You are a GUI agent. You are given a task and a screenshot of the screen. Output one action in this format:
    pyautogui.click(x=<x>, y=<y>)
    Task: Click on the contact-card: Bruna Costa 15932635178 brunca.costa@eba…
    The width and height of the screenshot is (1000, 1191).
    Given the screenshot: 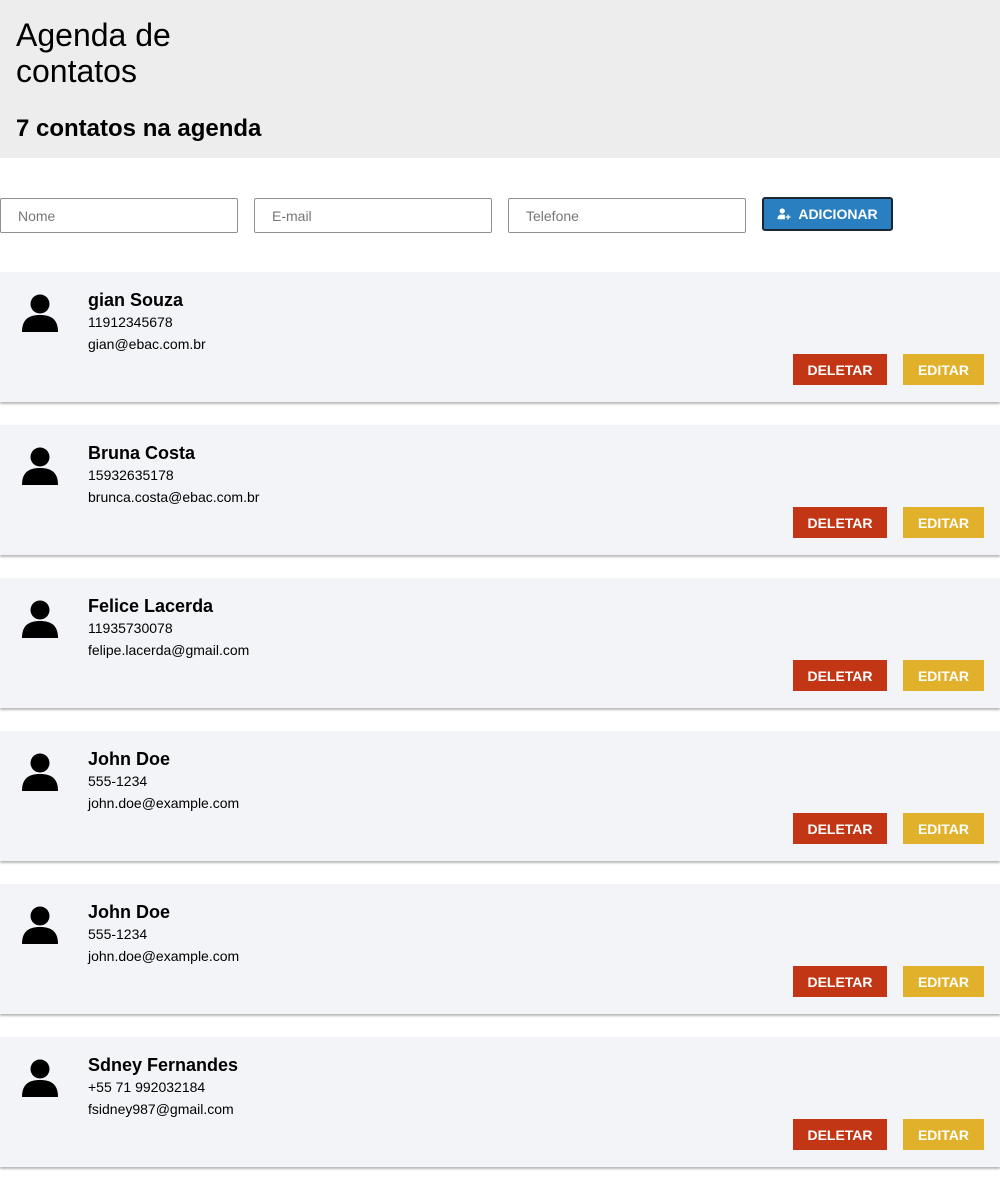 What is the action you would take?
    pyautogui.click(x=500, y=490)
    